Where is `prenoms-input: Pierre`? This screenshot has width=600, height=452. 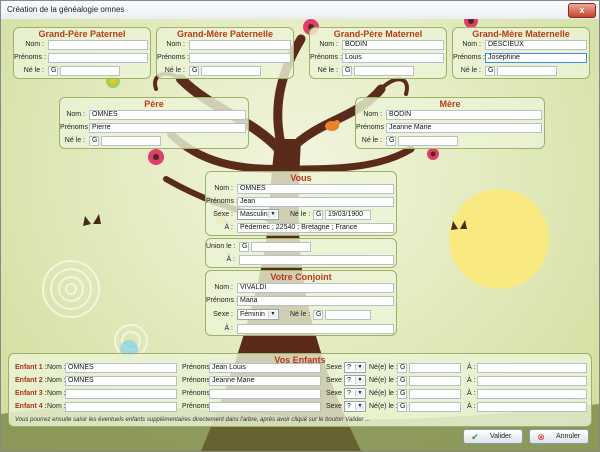 prenoms-input: Pierre is located at coordinates (167, 128).